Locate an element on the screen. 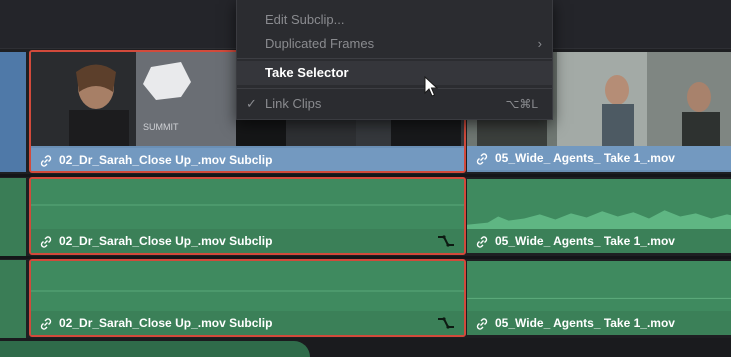 The width and height of the screenshot is (731, 357). checkmark-icon: ✓ is located at coordinates (251, 103).